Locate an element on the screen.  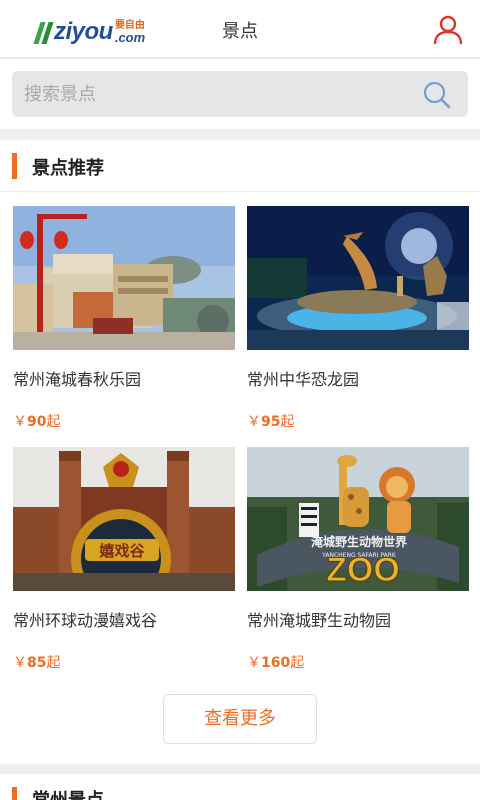
attraction-name: 常州淹城野生动物园 is located at coordinates (319, 620).